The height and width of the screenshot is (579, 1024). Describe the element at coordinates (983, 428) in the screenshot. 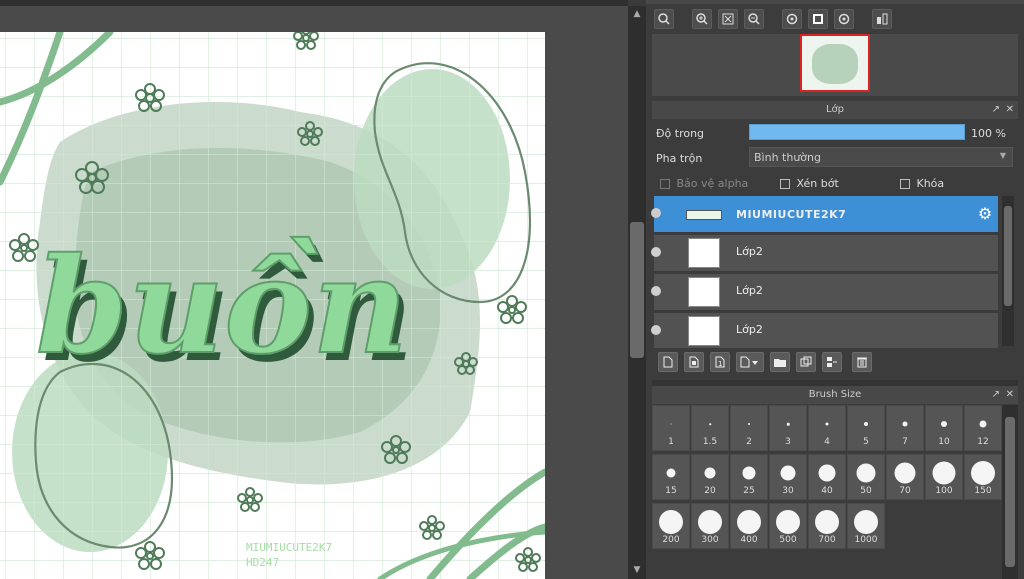

I see `brush-size-cell: 12` at that location.